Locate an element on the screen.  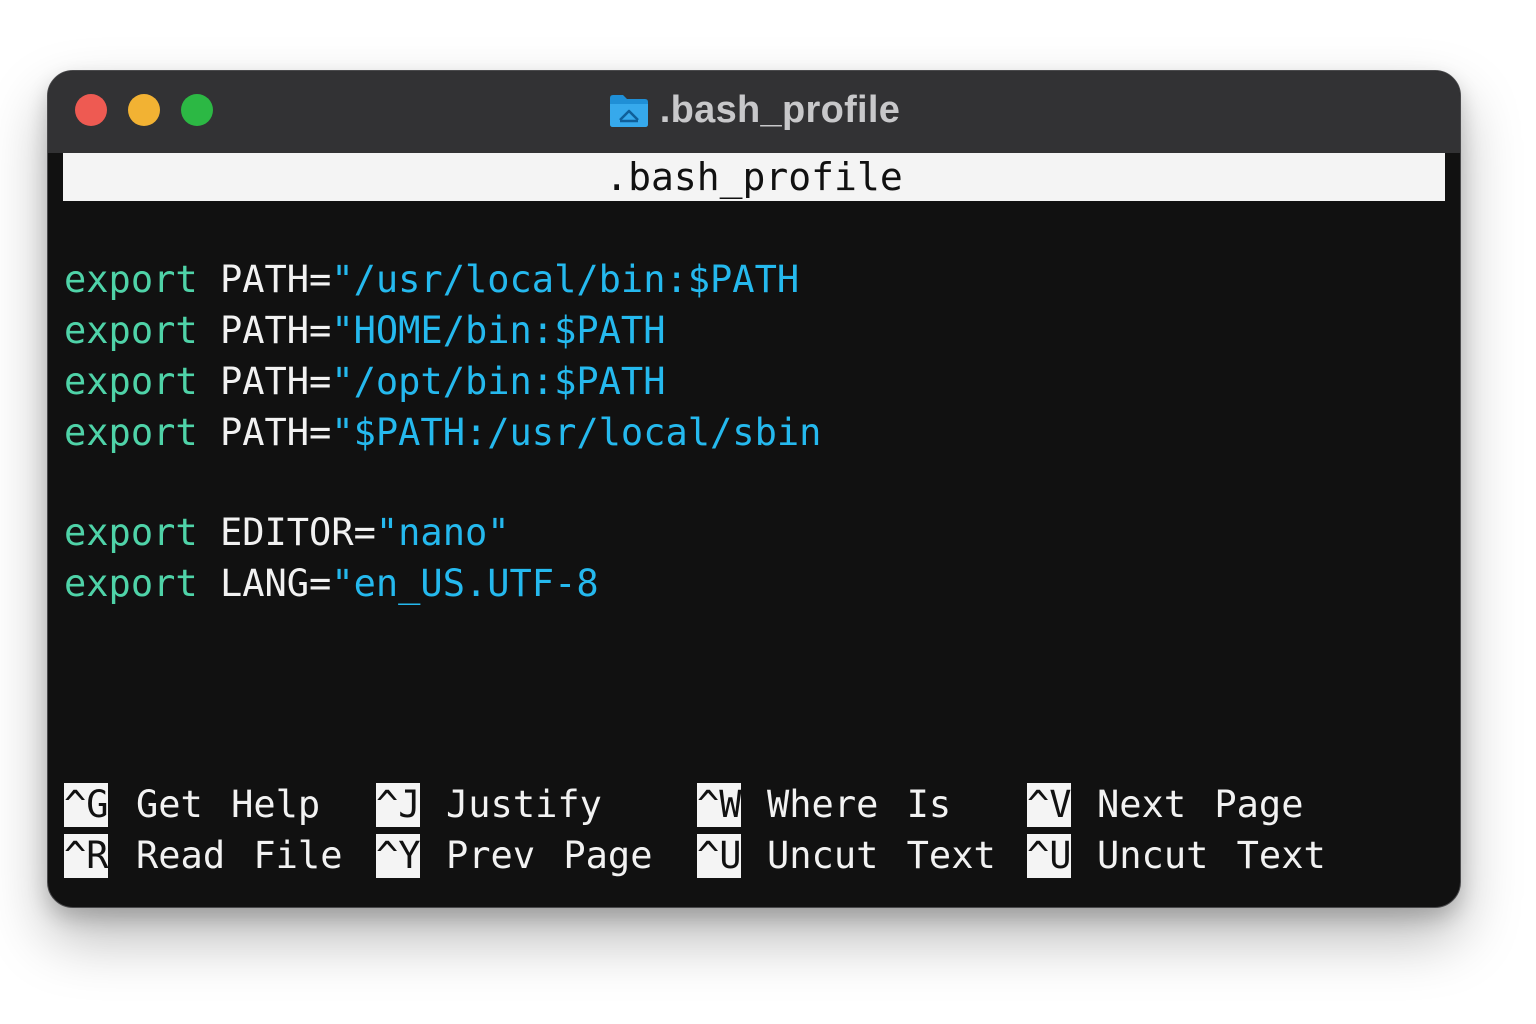
shortcut-prev-page: ^Y Prev Page is located at coordinates (514, 856).